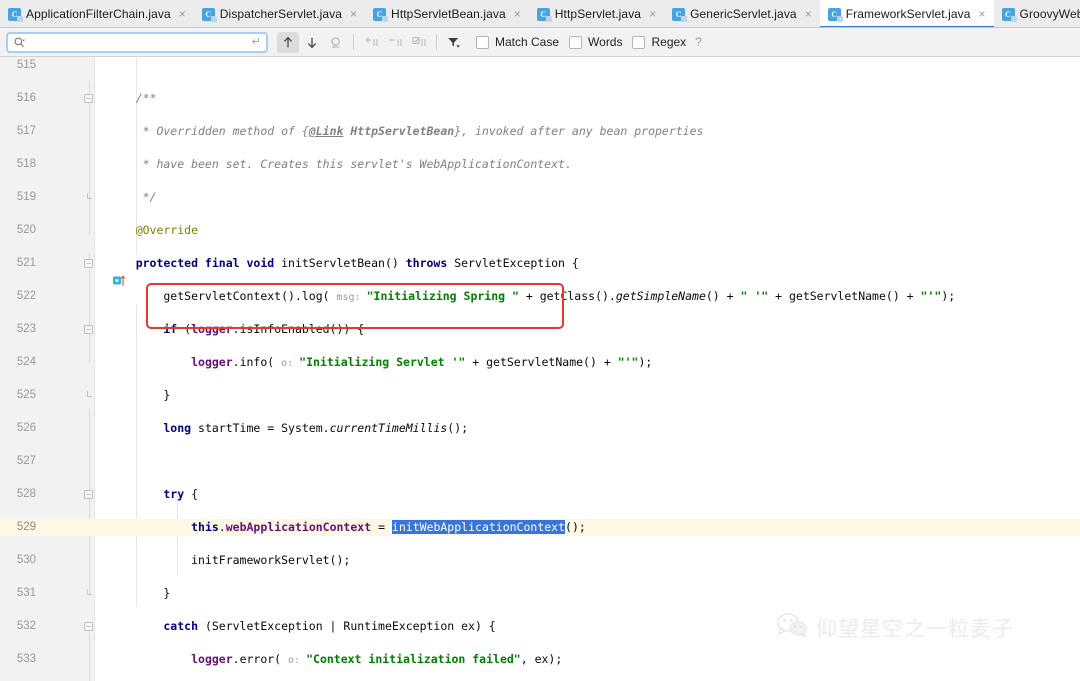 The height and width of the screenshot is (681, 1080). Describe the element at coordinates (482, 42) in the screenshot. I see `match-case-checkbox` at that location.